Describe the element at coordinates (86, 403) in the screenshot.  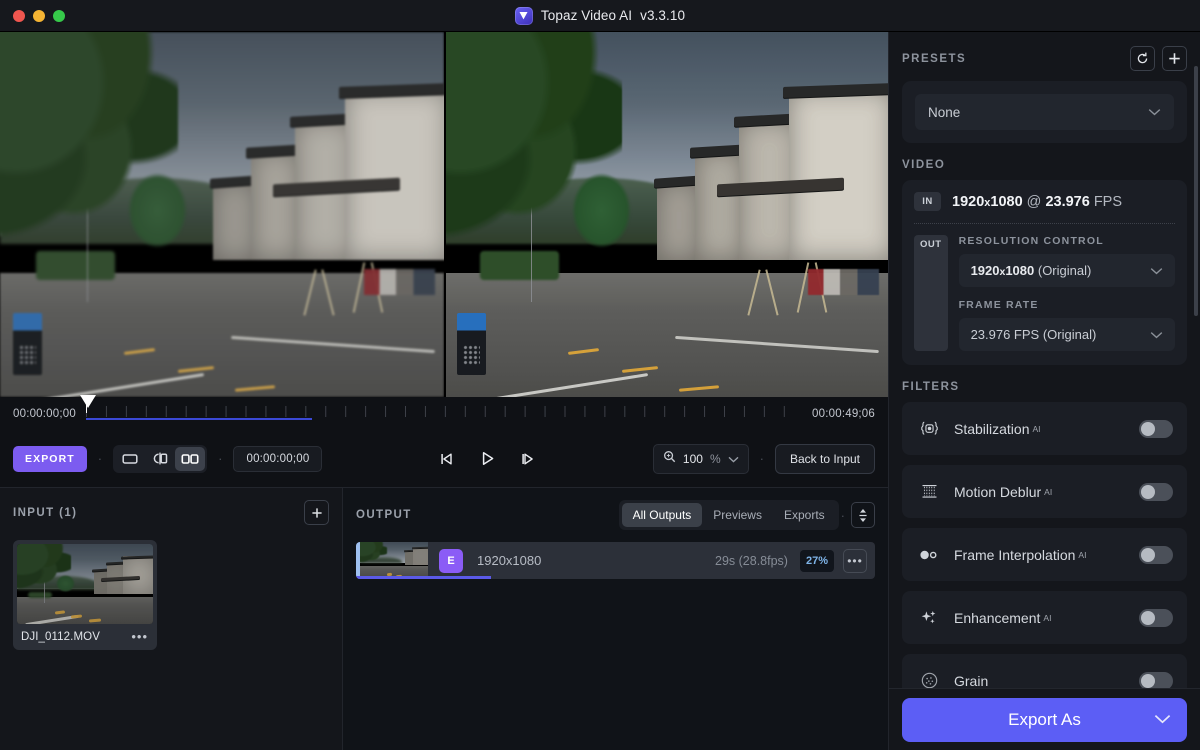
I see `playhead-stem` at that location.